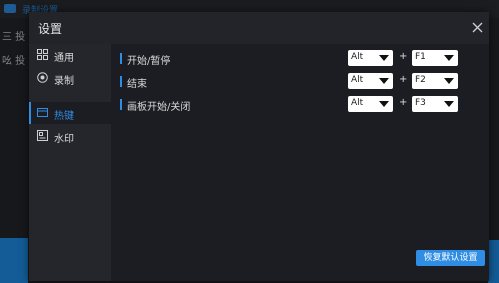 This screenshot has height=283, width=499. What do you see at coordinates (435, 81) in the screenshot?
I see `key-select: F2` at bounding box center [435, 81].